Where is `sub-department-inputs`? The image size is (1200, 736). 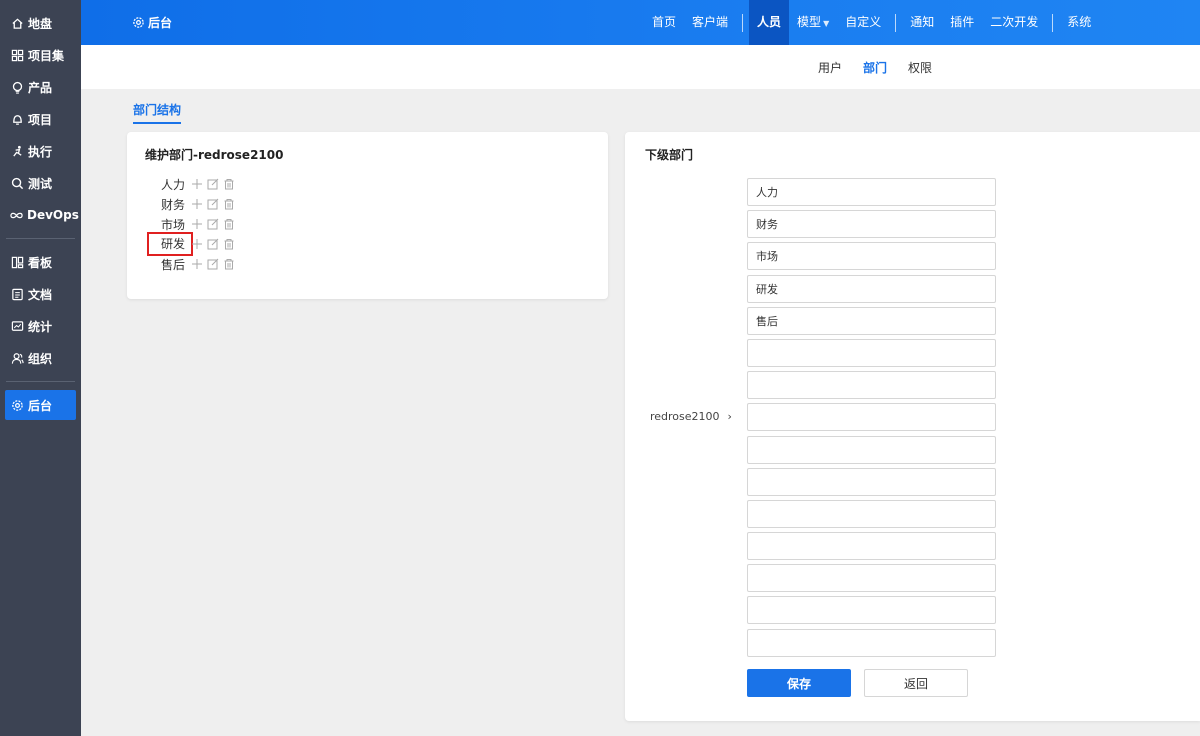
sub-department-inputs is located at coordinates (871, 419).